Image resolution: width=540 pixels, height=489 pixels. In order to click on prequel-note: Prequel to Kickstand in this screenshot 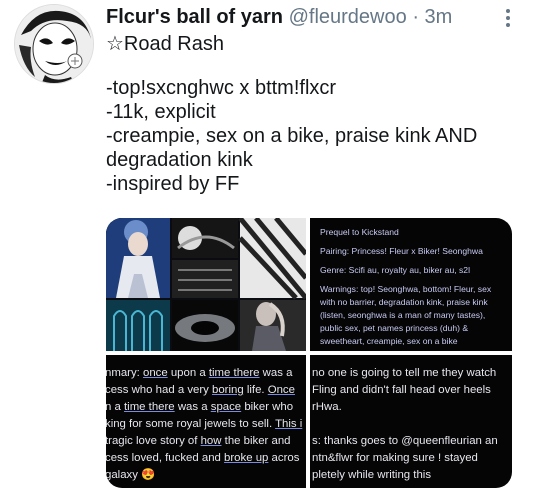, I will do `click(359, 232)`.